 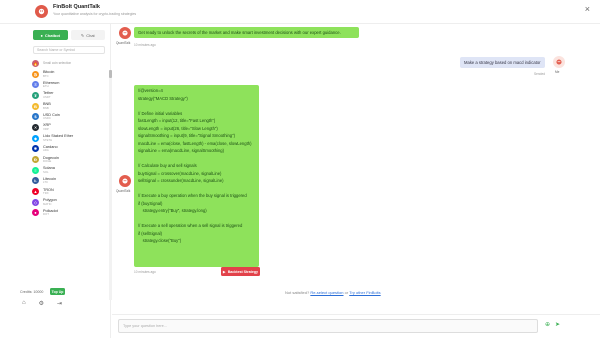 What do you see at coordinates (69, 35) in the screenshot?
I see `sidebar-tabs: ● Chatbot ✎ Chat` at bounding box center [69, 35].